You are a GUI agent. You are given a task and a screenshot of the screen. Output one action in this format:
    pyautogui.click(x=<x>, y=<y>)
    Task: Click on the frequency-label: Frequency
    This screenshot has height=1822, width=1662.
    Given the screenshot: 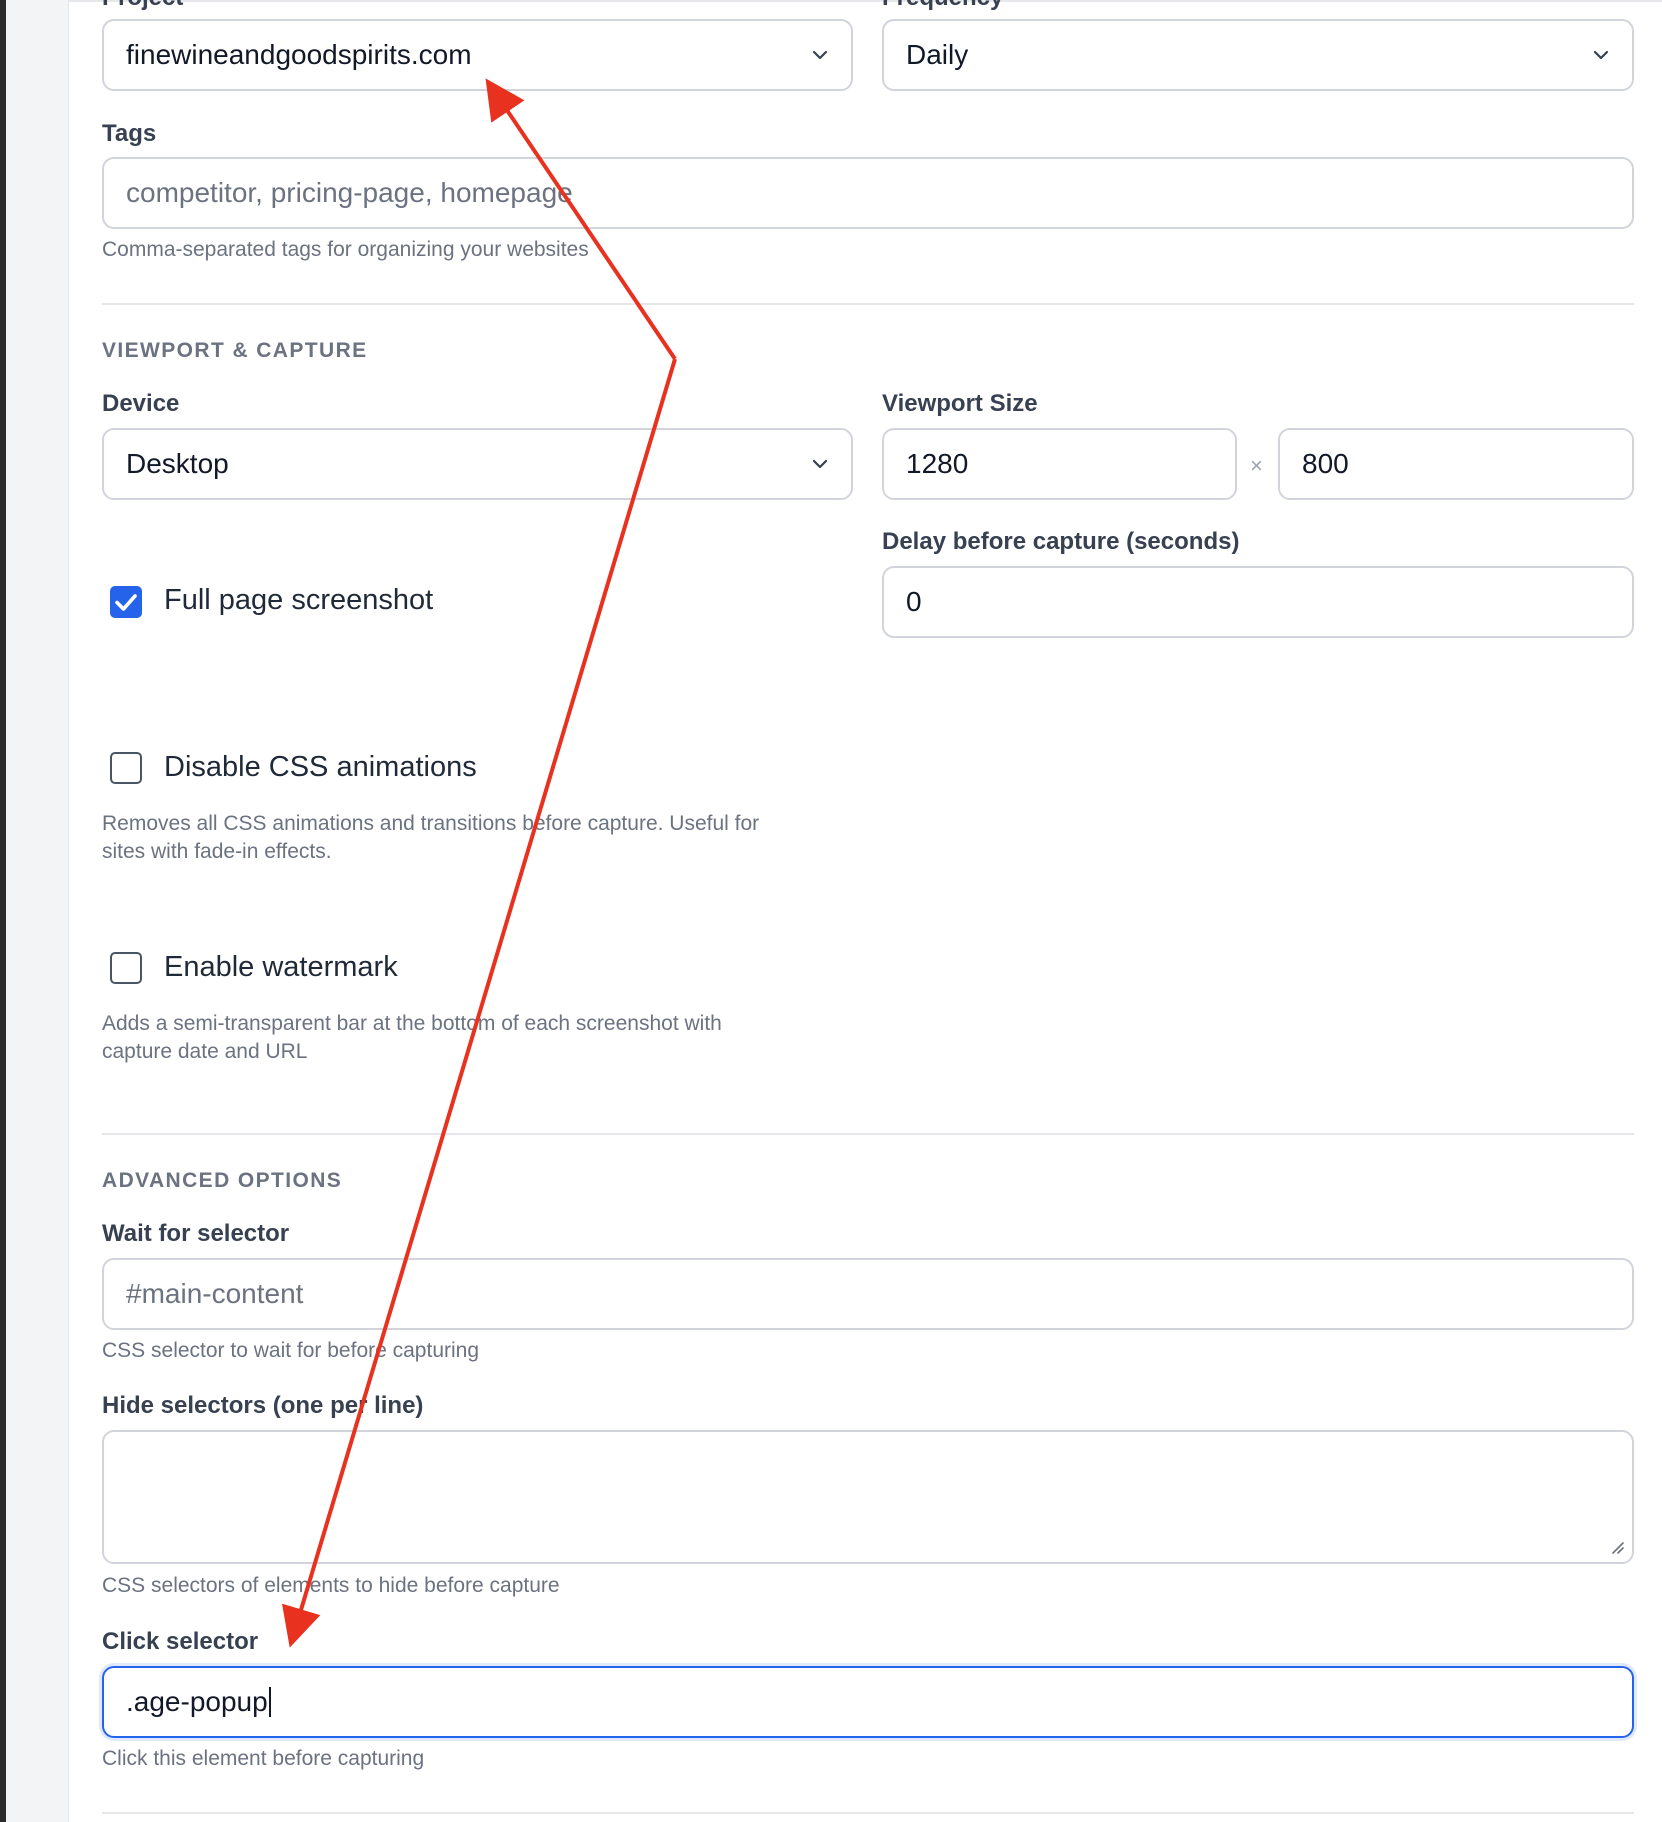 What is the action you would take?
    pyautogui.click(x=942, y=6)
    